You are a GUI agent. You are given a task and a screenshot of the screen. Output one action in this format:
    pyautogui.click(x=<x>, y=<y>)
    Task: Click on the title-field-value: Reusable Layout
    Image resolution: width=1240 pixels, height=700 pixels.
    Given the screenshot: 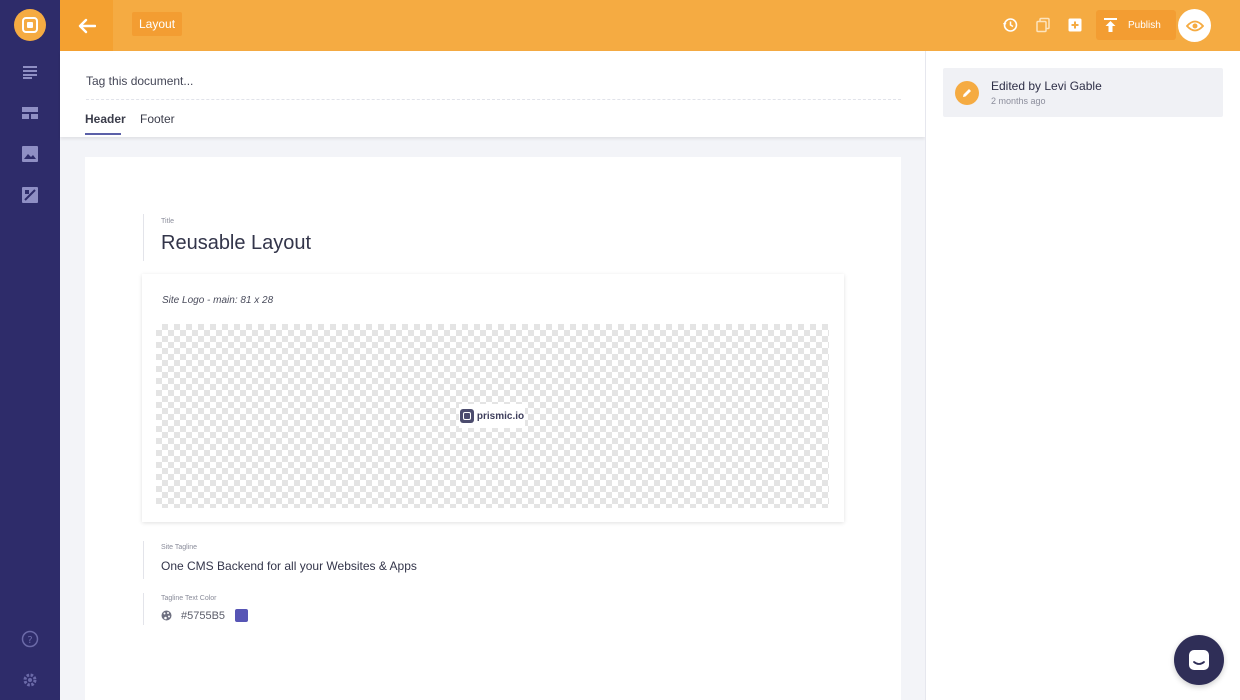 What is the action you would take?
    pyautogui.click(x=236, y=243)
    